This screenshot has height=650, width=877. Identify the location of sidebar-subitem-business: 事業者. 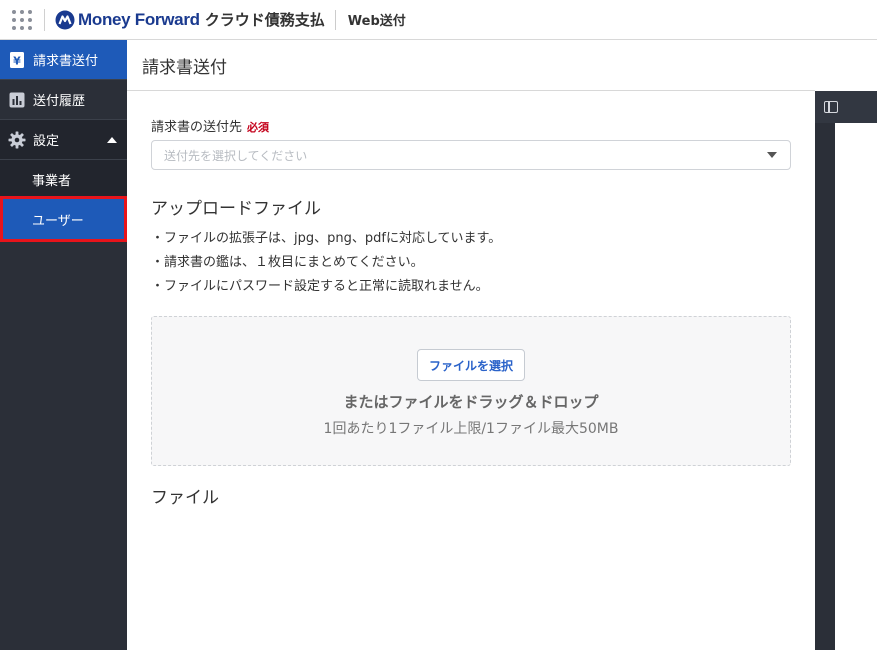
(63, 179).